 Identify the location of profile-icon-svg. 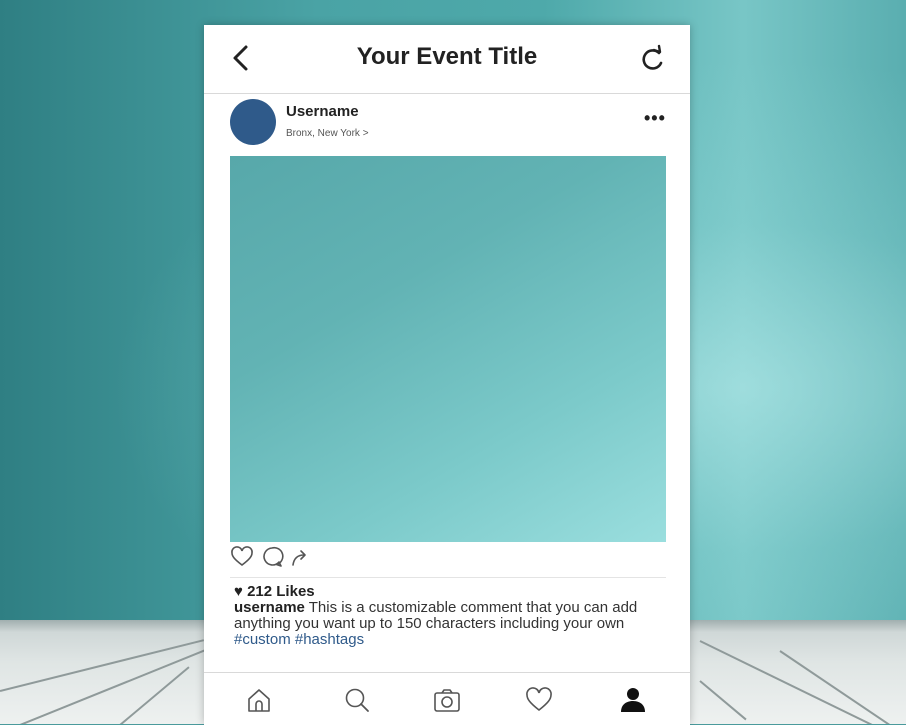
(633, 700).